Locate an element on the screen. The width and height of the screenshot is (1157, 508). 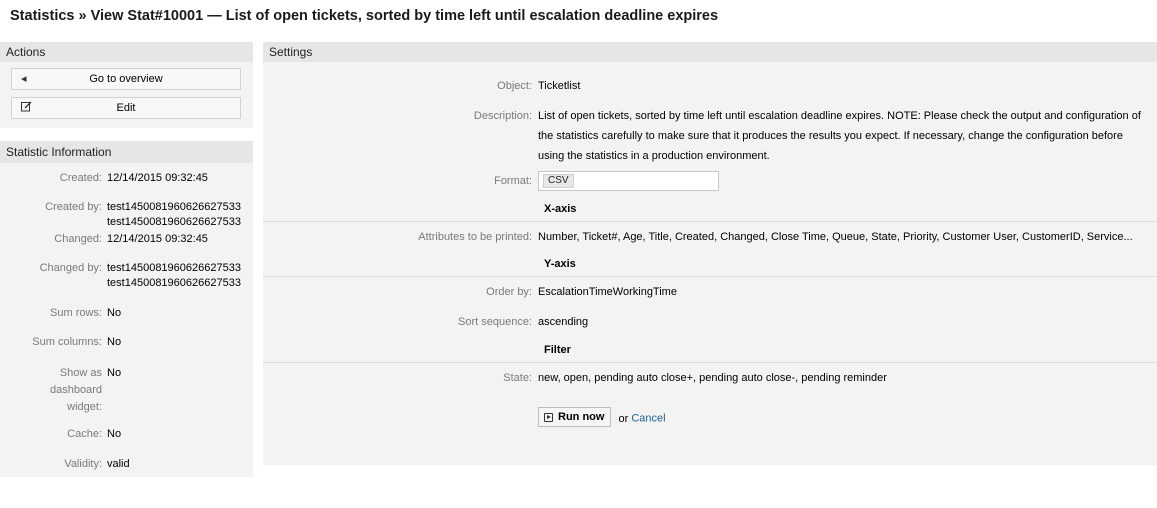
info-row-sum-rows: Sum rows: No is located at coordinates (126, 320).